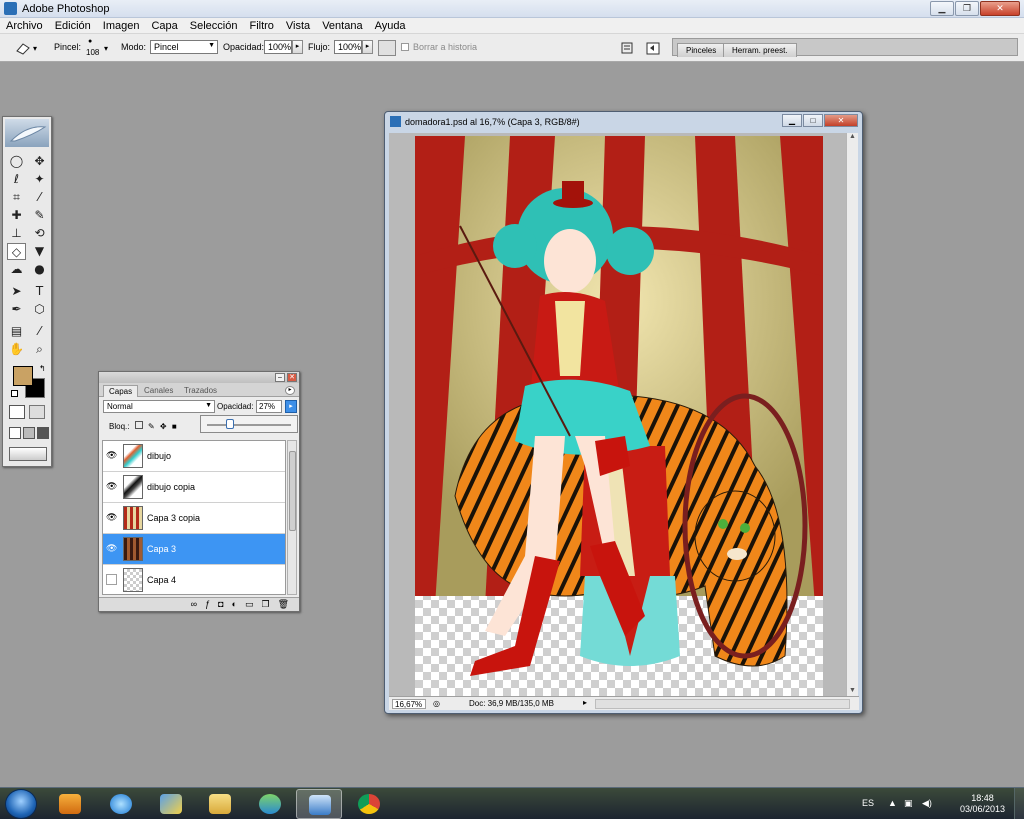 The image size is (1024, 819). Describe the element at coordinates (868, 803) in the screenshot. I see `language-indicator: ES` at that location.